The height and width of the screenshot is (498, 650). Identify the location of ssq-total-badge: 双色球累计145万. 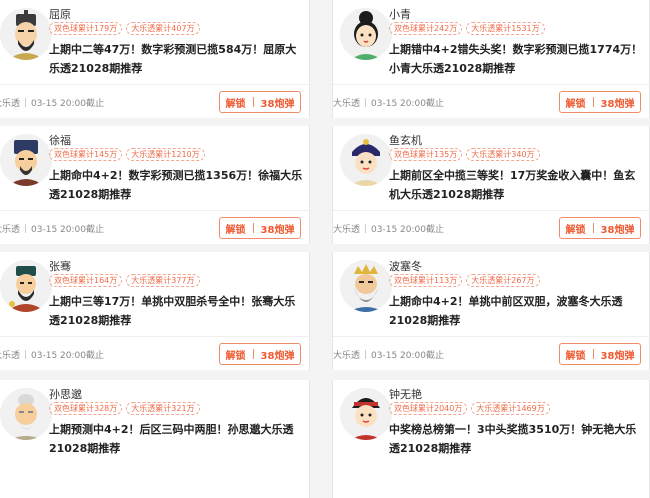
(86, 154).